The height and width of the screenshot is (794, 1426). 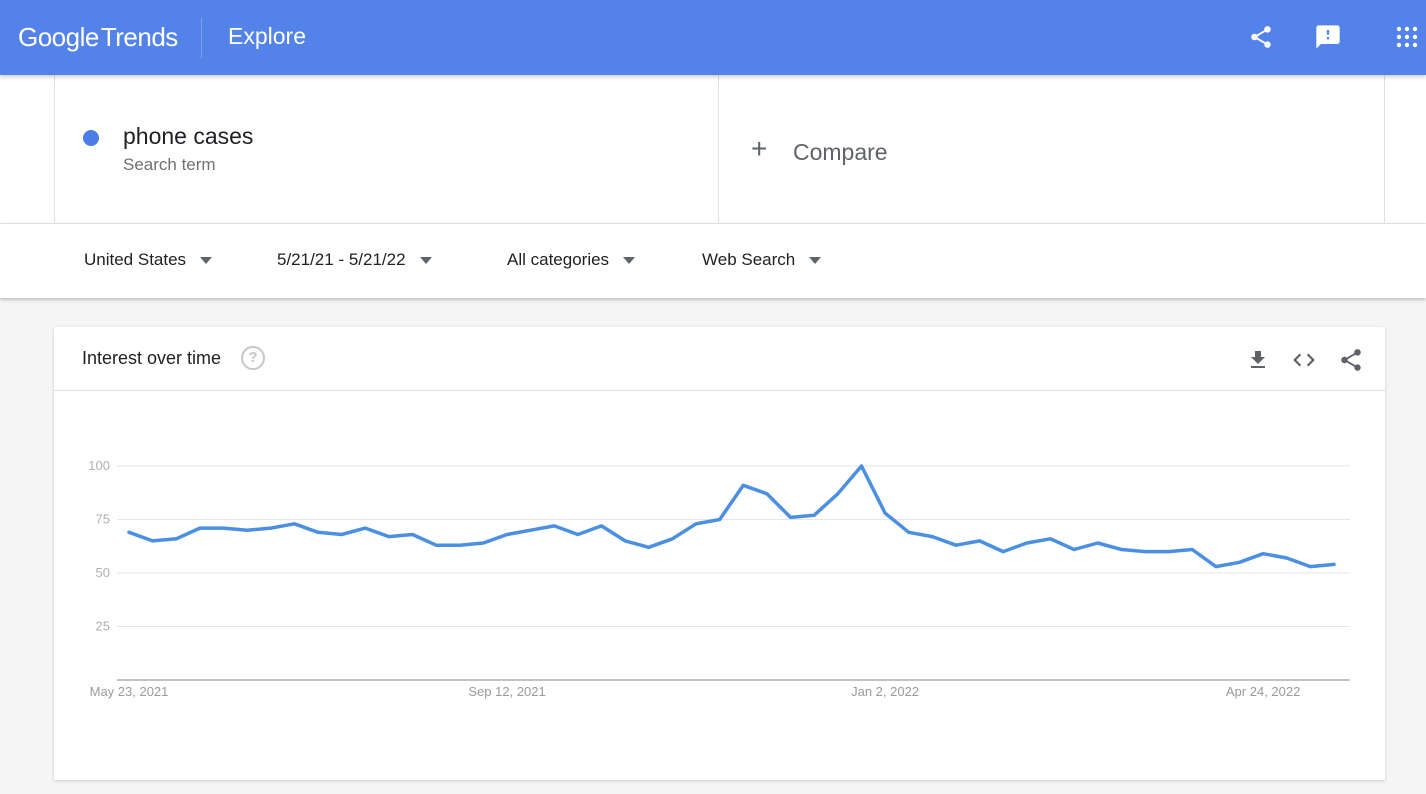 I want to click on top-app-bar: GoogleTrends Explore, so click(x=713, y=37).